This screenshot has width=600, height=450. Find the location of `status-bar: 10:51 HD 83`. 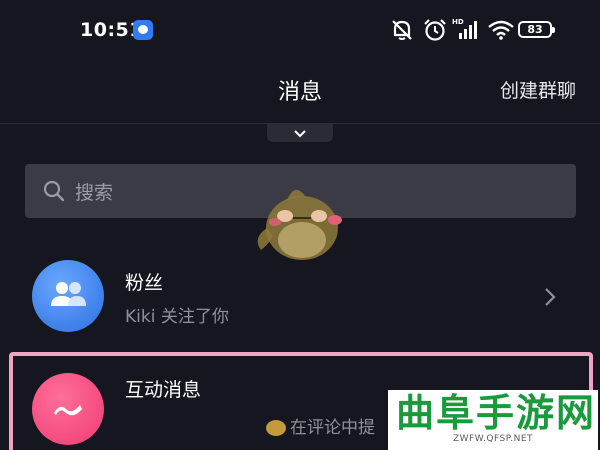

status-bar: 10:51 HD 83 is located at coordinates (300, 30).